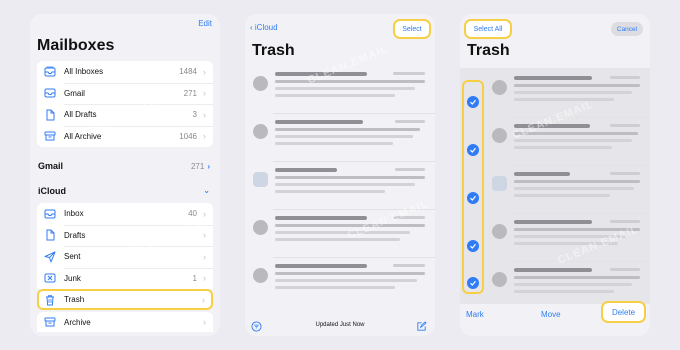  I want to click on select-all-button: Select All, so click(488, 29).